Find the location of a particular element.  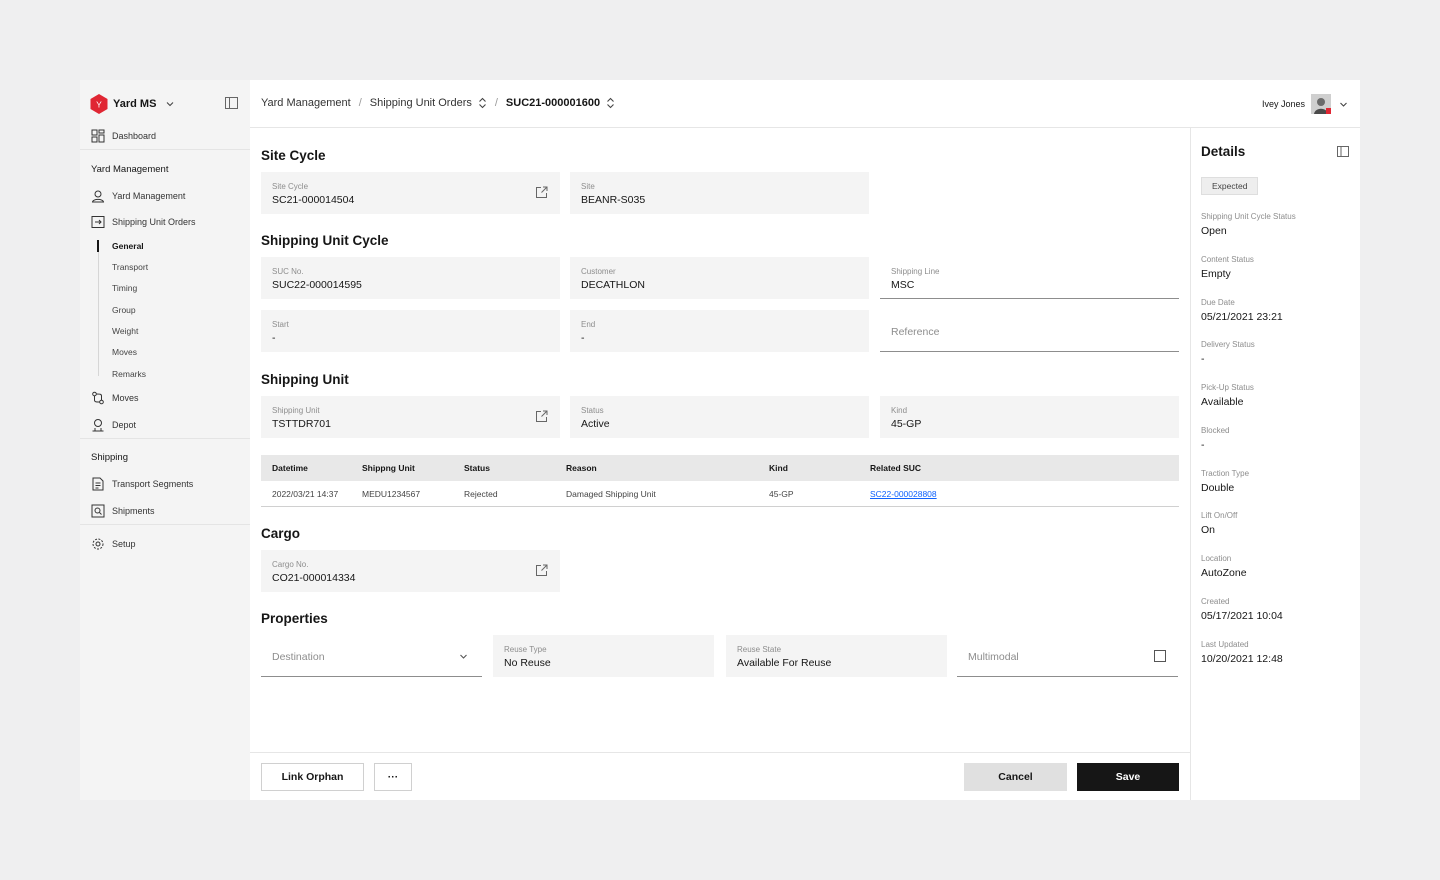

shipping-line-field: Shipping Line MSC is located at coordinates (1029, 278).